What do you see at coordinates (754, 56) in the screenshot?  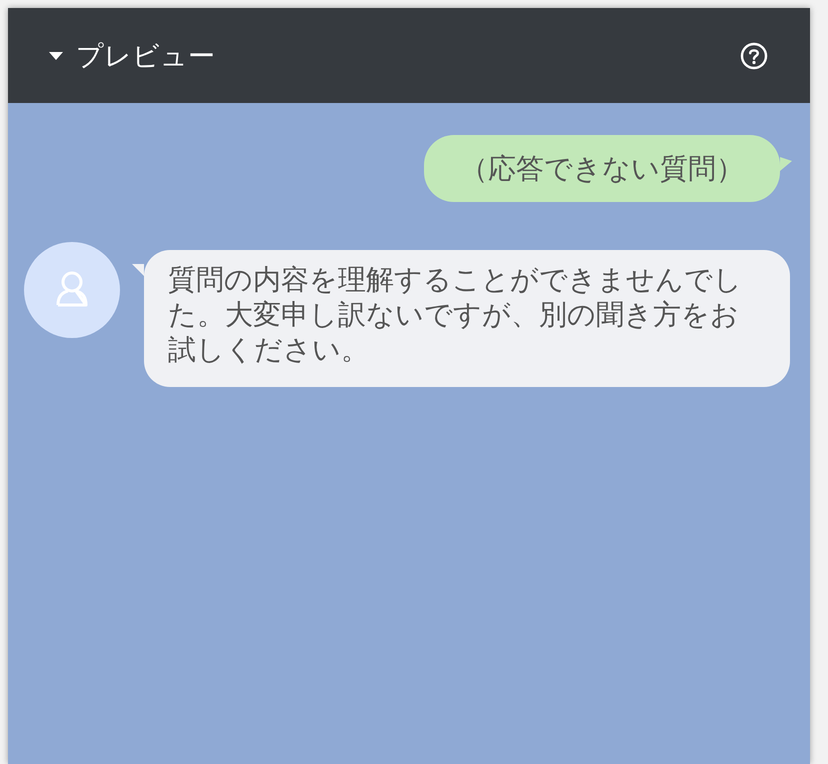 I see `help-icon` at bounding box center [754, 56].